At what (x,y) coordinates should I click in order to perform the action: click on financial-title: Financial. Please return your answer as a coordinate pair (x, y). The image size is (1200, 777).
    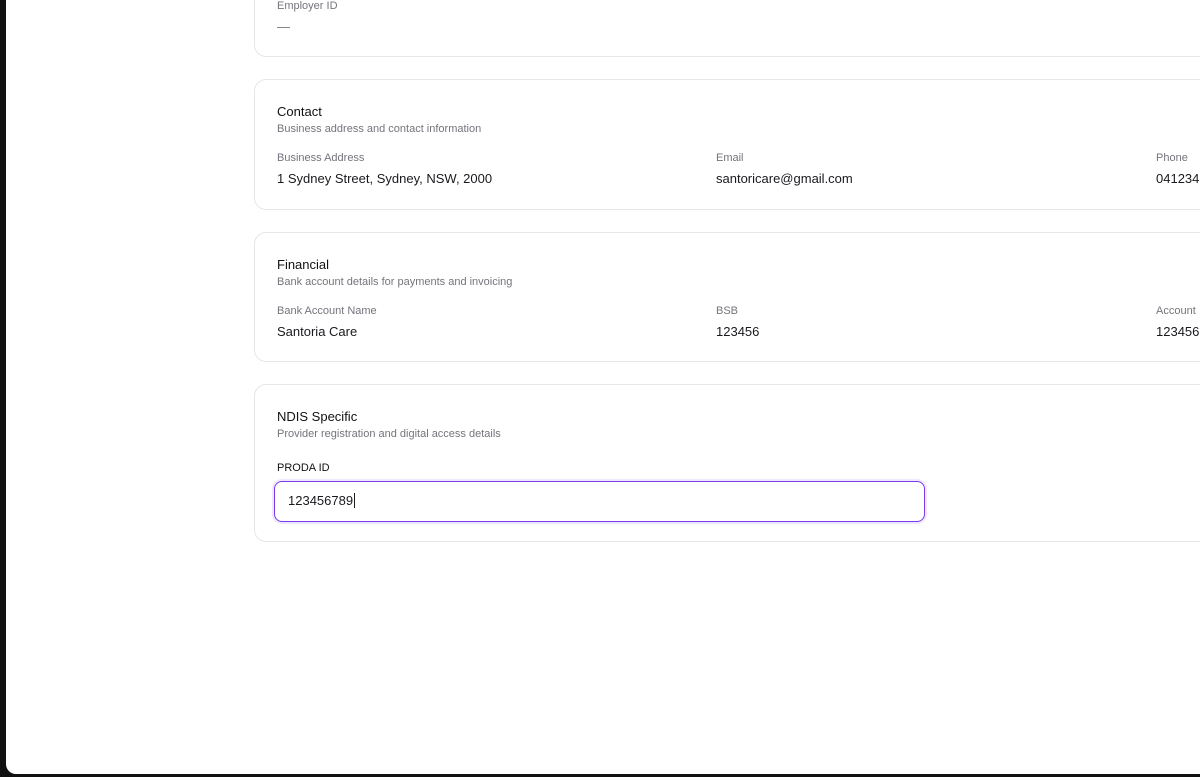
    Looking at the image, I should click on (303, 264).